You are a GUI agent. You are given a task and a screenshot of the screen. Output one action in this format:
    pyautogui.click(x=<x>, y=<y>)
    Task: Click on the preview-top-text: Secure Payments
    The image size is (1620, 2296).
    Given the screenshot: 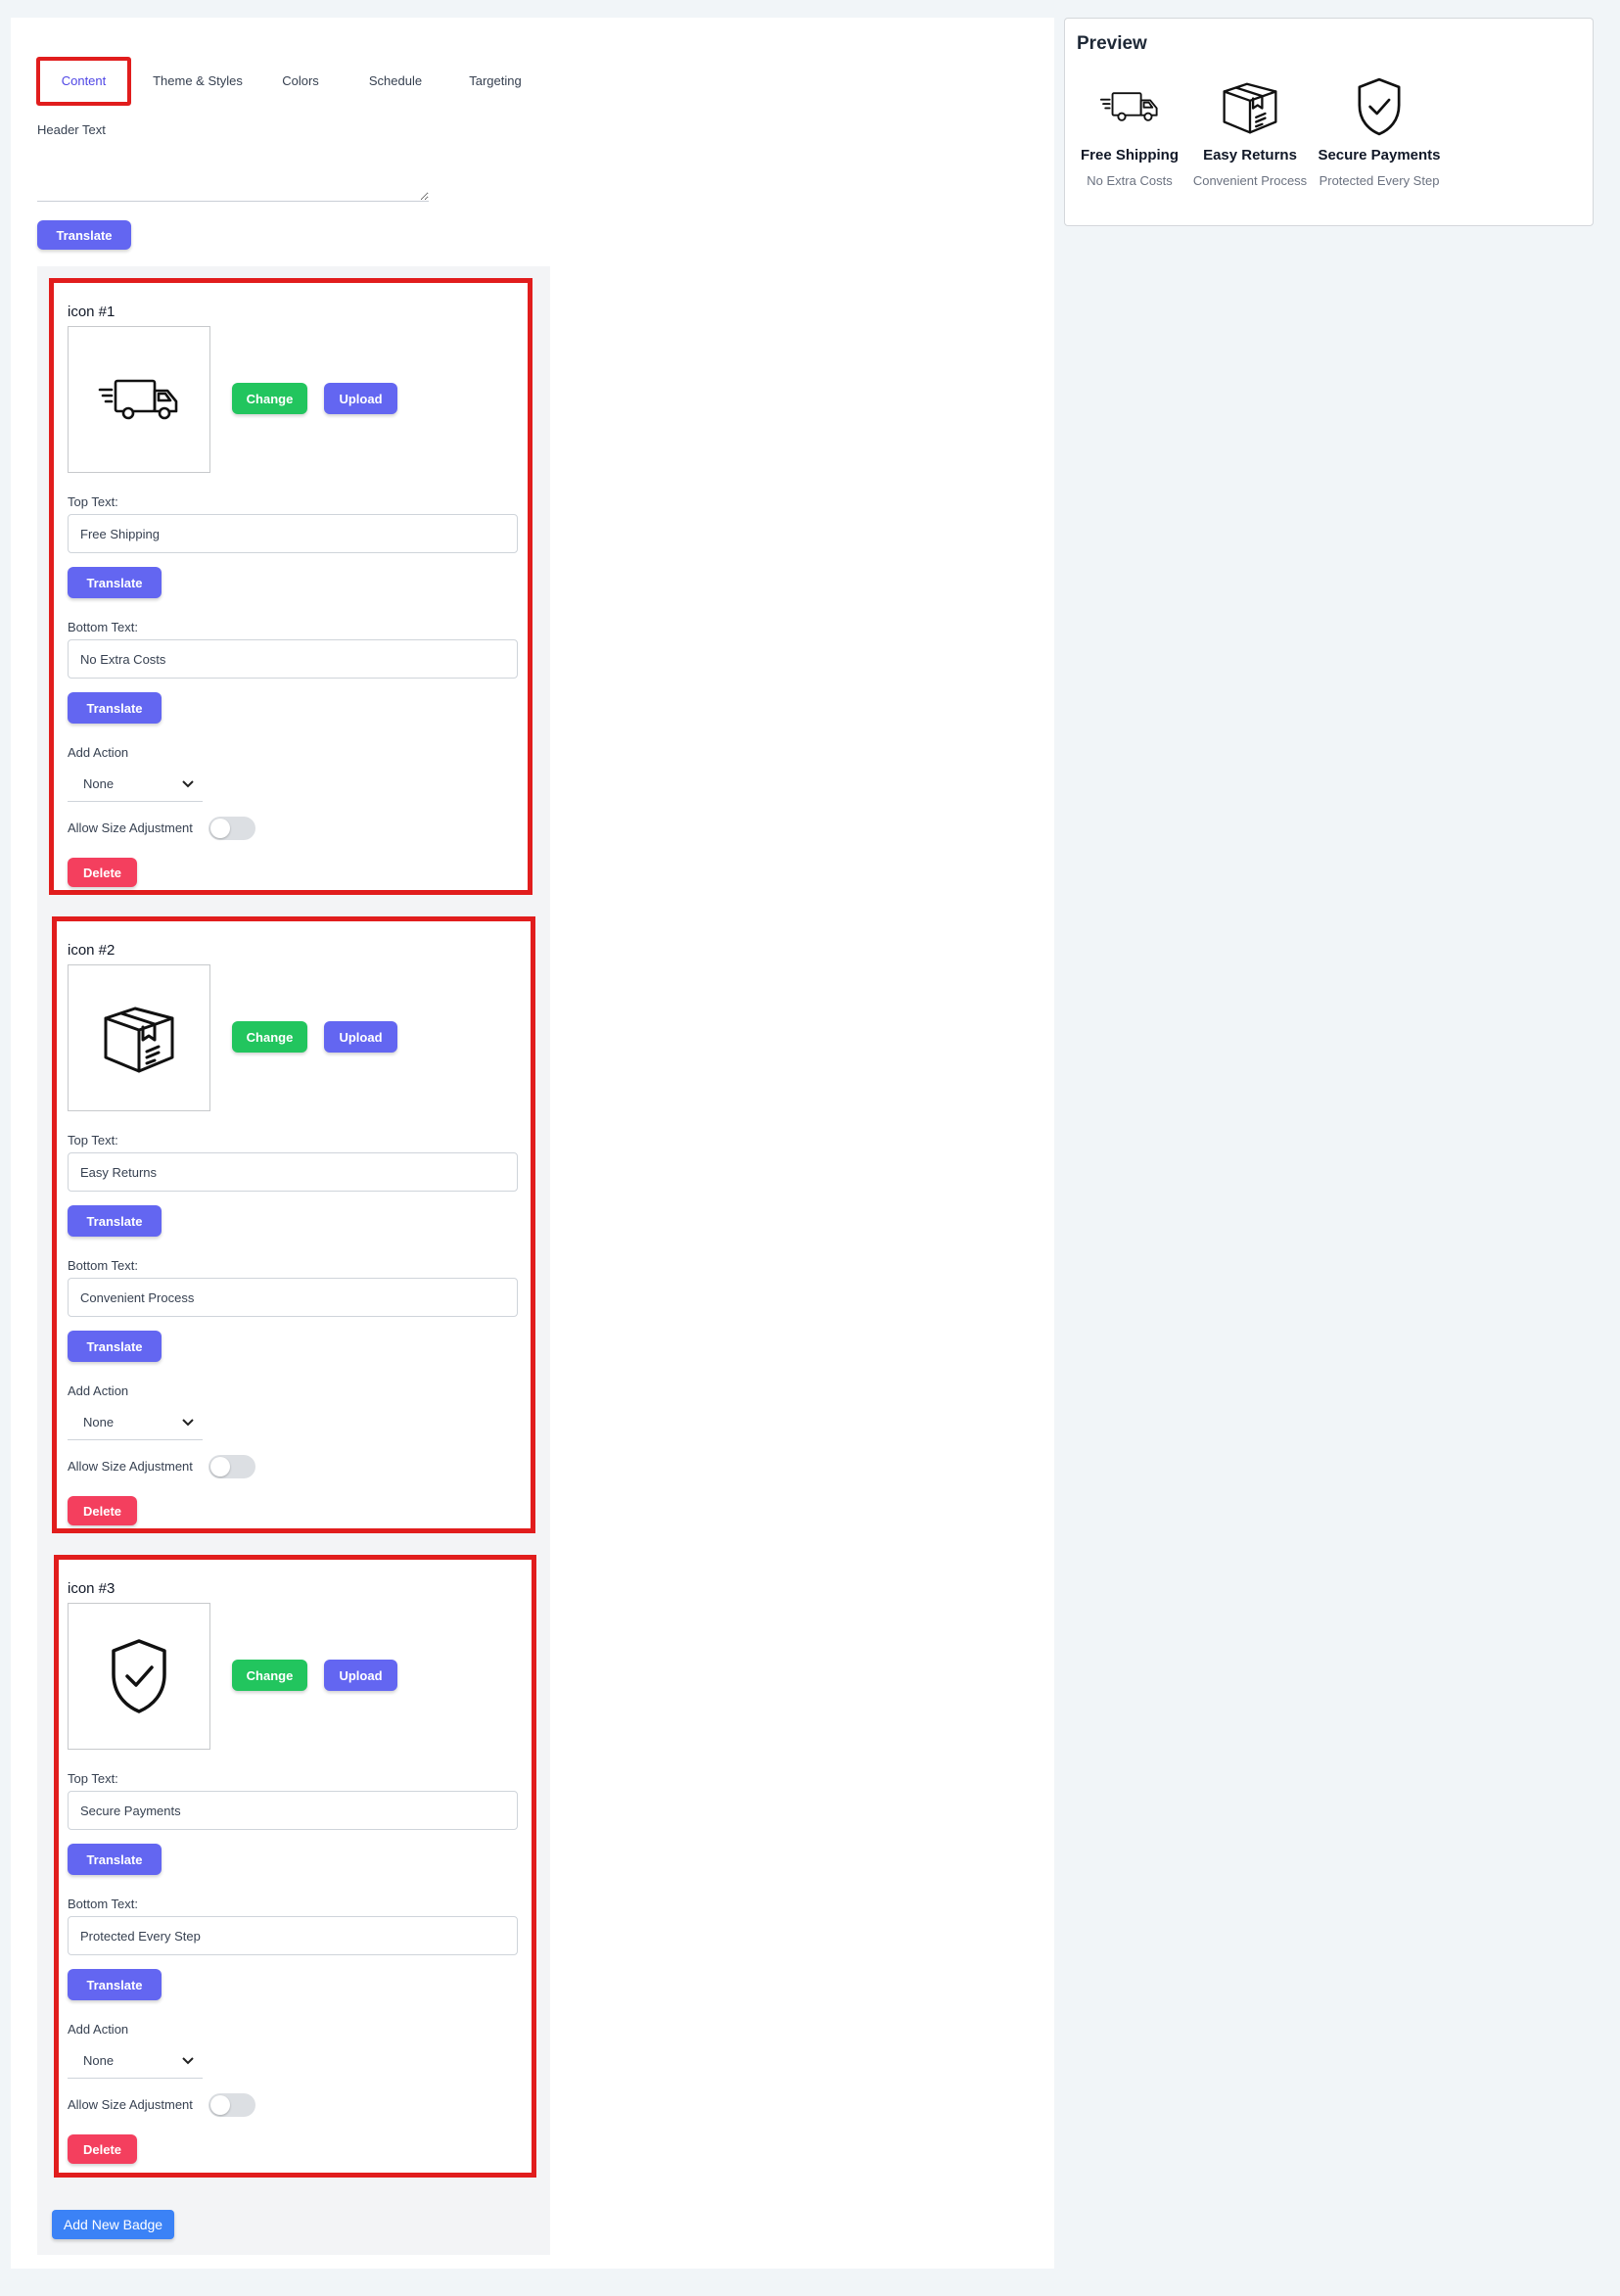 What is the action you would take?
    pyautogui.click(x=1380, y=155)
    